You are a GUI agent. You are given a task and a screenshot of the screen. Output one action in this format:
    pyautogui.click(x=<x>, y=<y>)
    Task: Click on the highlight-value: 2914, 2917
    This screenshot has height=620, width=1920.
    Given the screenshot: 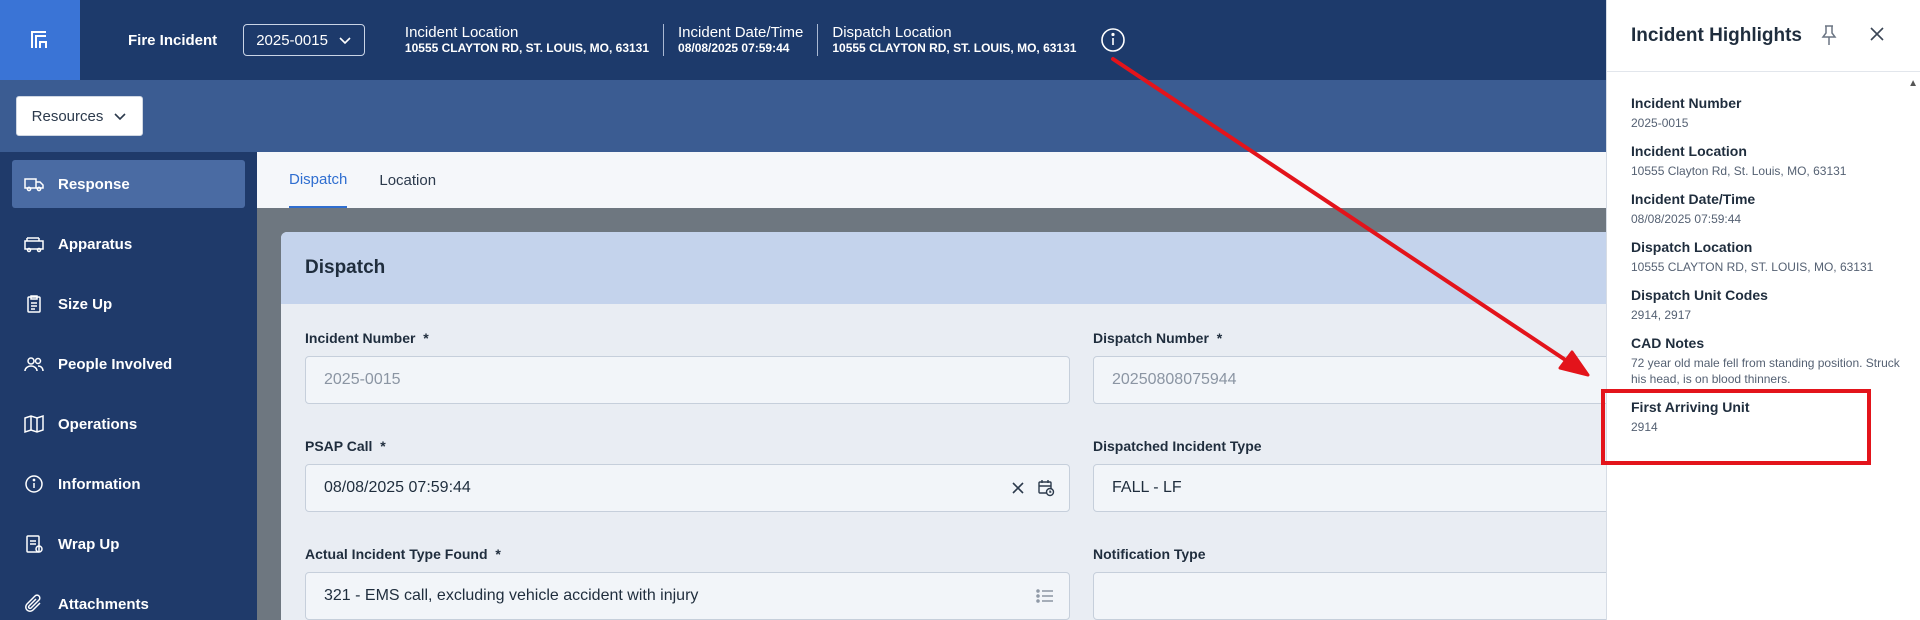 What is the action you would take?
    pyautogui.click(x=1661, y=315)
    